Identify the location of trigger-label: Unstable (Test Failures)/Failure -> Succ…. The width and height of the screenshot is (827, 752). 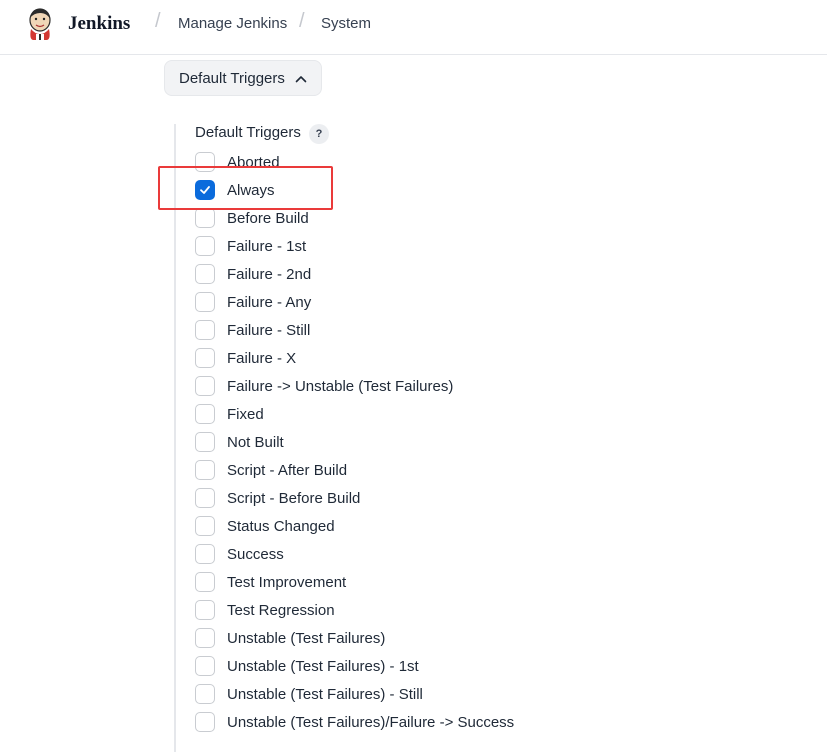
(371, 722).